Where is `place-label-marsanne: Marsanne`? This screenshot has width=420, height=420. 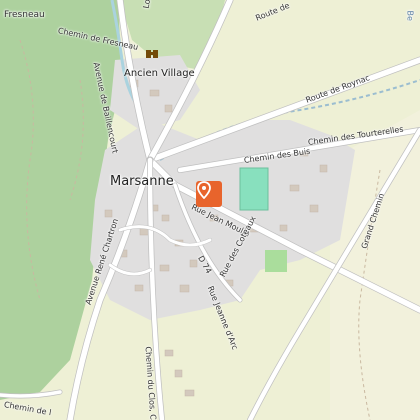 place-label-marsanne: Marsanne is located at coordinates (142, 181).